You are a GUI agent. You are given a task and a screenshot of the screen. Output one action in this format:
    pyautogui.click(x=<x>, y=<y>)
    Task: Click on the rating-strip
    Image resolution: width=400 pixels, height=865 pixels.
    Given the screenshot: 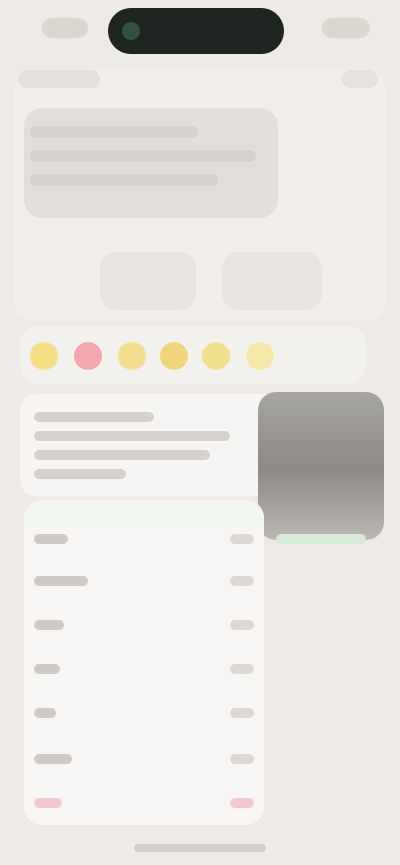 What is the action you would take?
    pyautogui.click(x=193, y=355)
    